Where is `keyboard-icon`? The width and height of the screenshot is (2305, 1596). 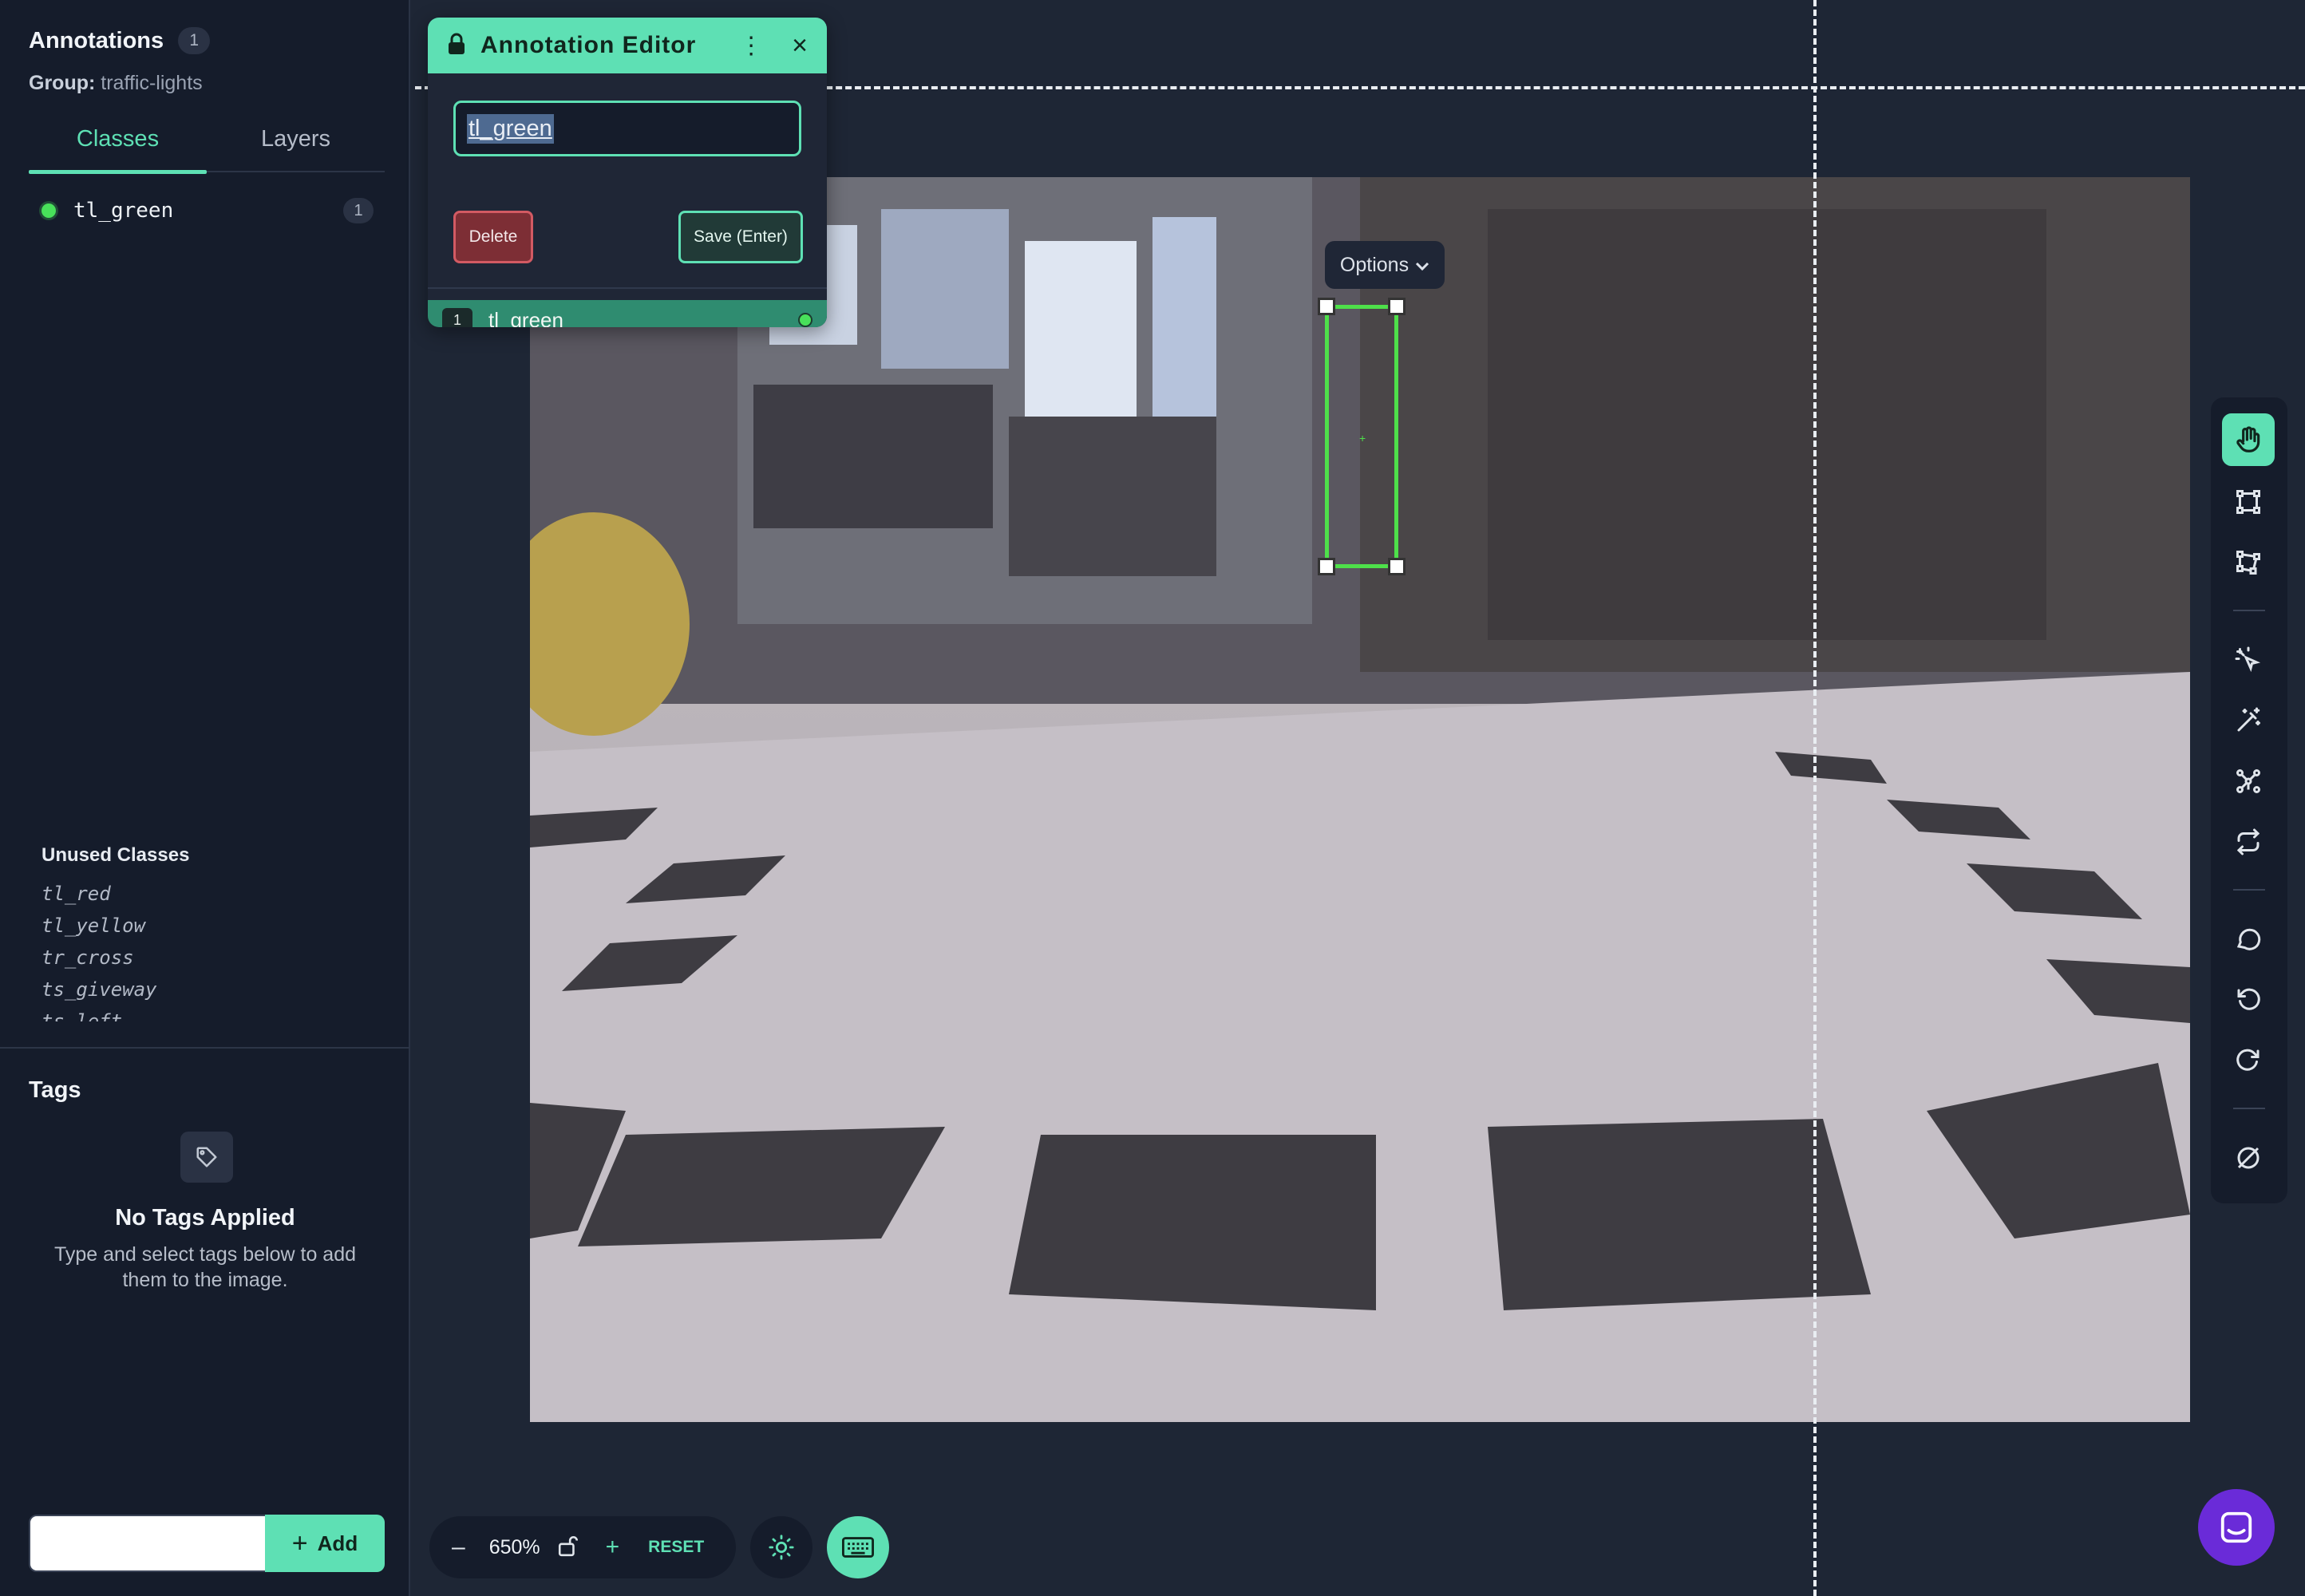
keyboard-icon is located at coordinates (858, 1547).